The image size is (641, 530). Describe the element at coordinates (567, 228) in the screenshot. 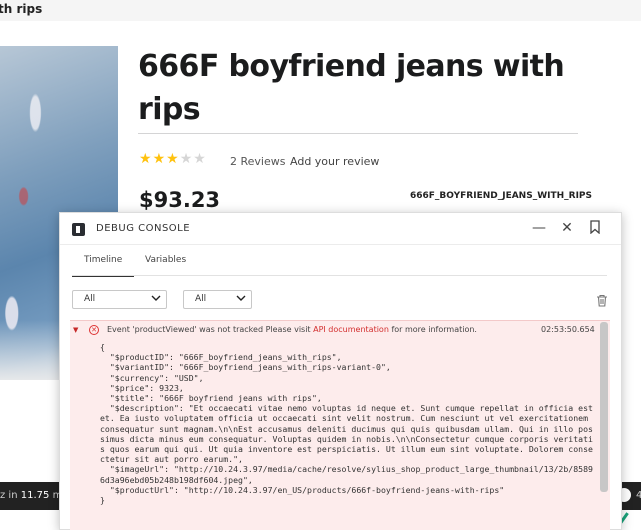

I see `close-icon: ✕` at that location.